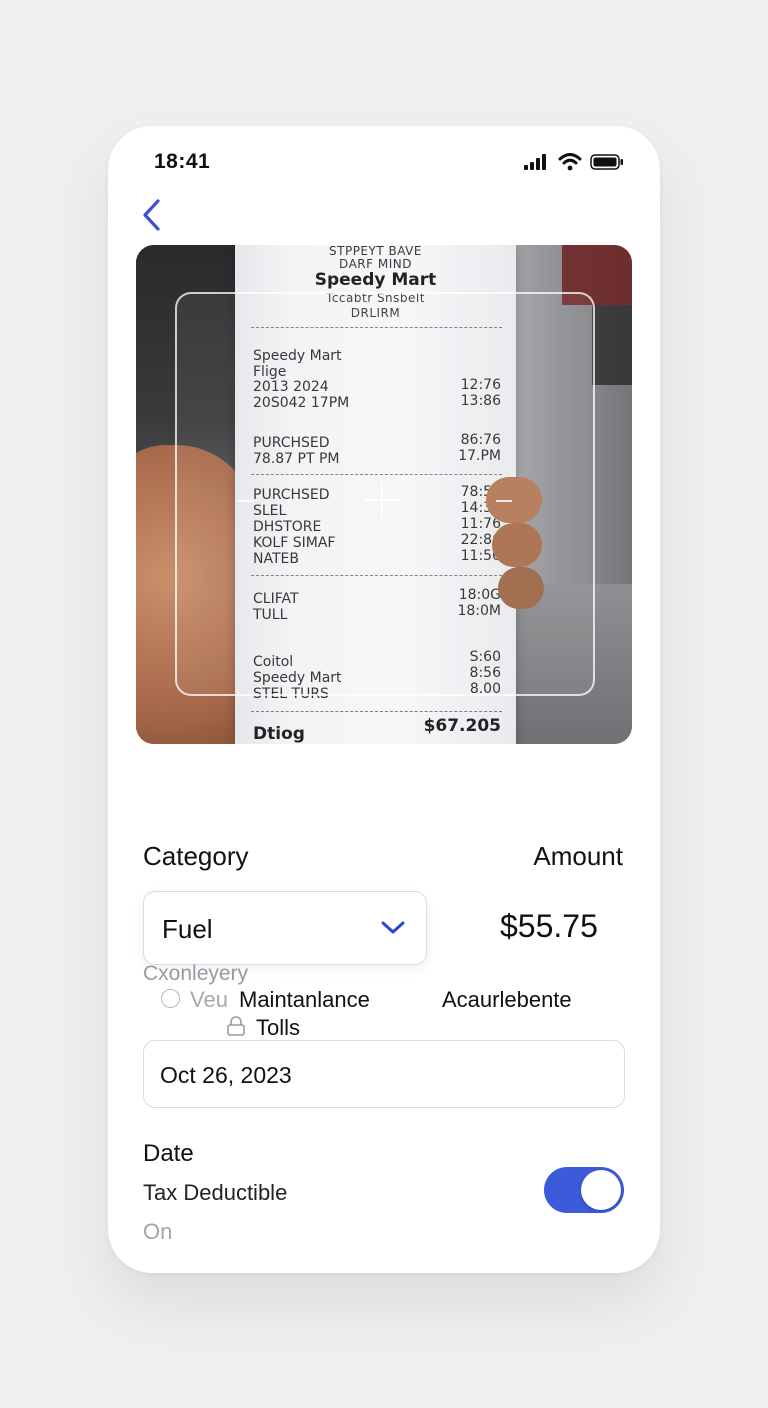  I want to click on receipt-header-line: DARF MIND, so click(375, 264).